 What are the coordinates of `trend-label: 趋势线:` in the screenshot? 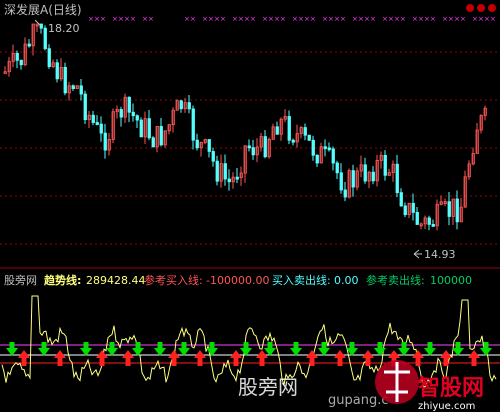 It's located at (62, 280).